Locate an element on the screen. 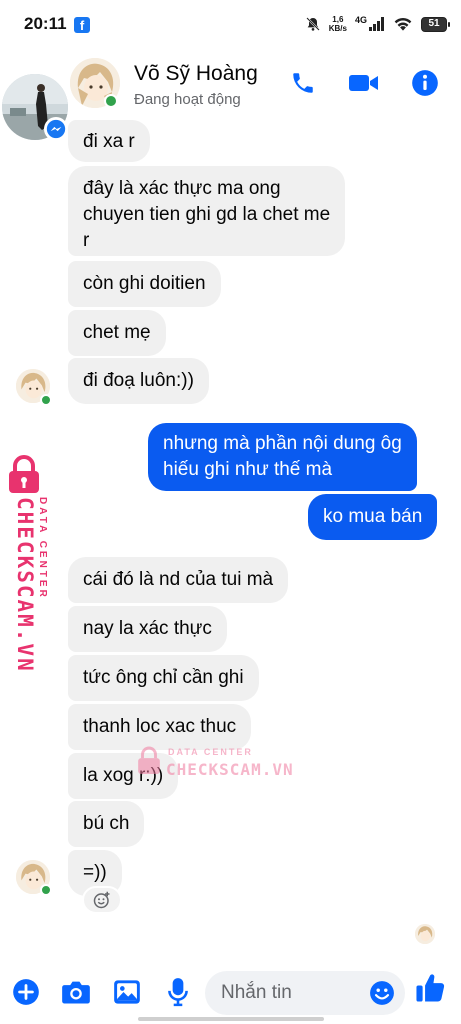 This screenshot has width=461, height=1024. message-bubble-incoming: đi đoạ luôn:)) is located at coordinates (138, 381).